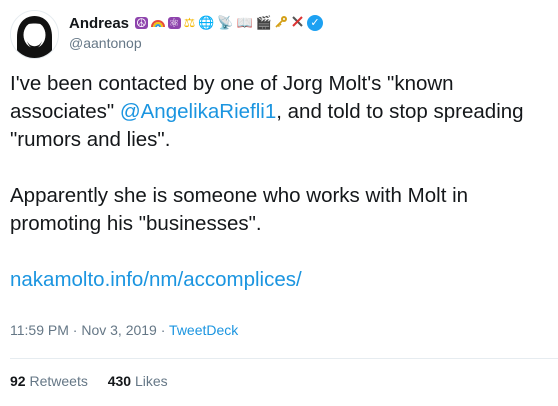 This screenshot has width=558, height=406. Describe the element at coordinates (244, 23) in the screenshot. I see `book-icon: 📖` at that location.